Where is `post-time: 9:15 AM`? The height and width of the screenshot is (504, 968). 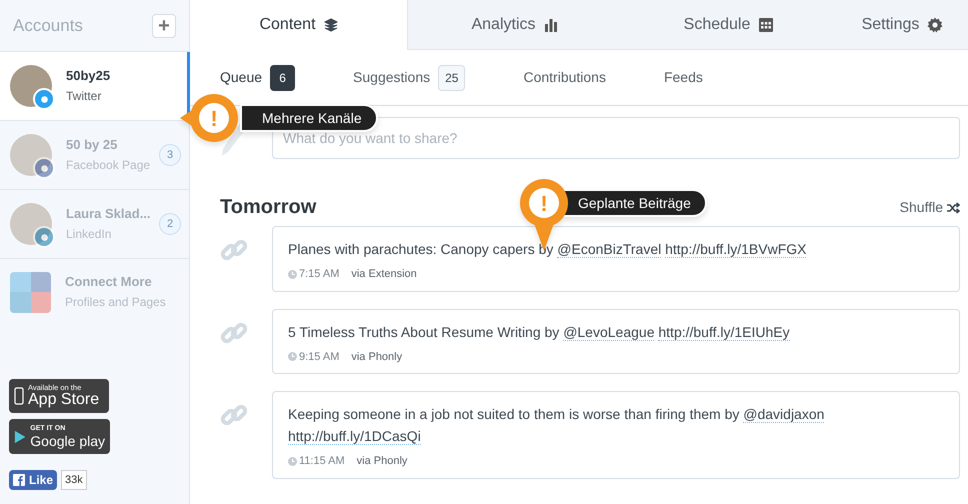 post-time: 9:15 AM is located at coordinates (319, 357).